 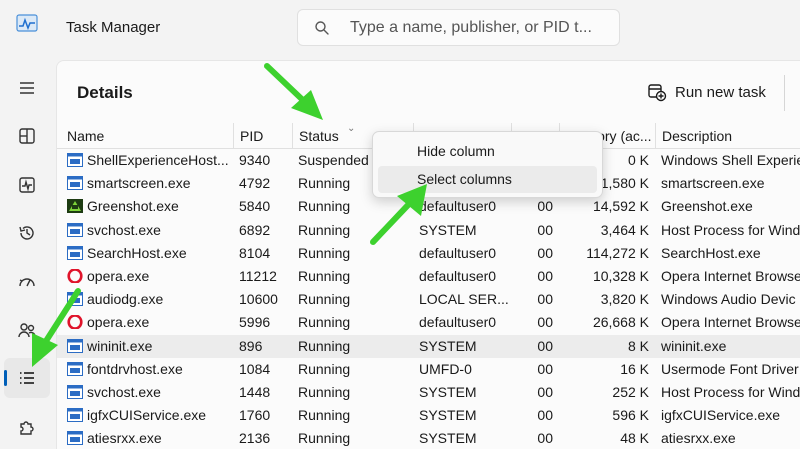 What do you see at coordinates (27, 330) in the screenshot?
I see `sidebar-item-users` at bounding box center [27, 330].